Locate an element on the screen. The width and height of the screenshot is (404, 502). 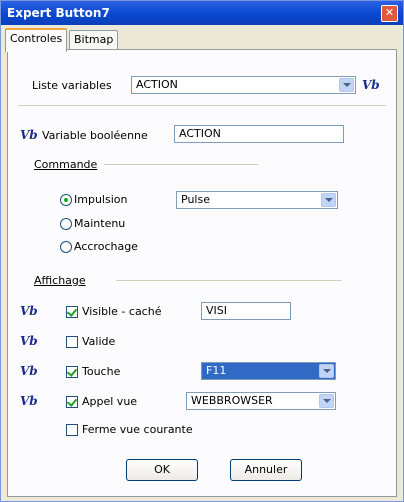
liste-variables-select: ACTION is located at coordinates (243, 85).